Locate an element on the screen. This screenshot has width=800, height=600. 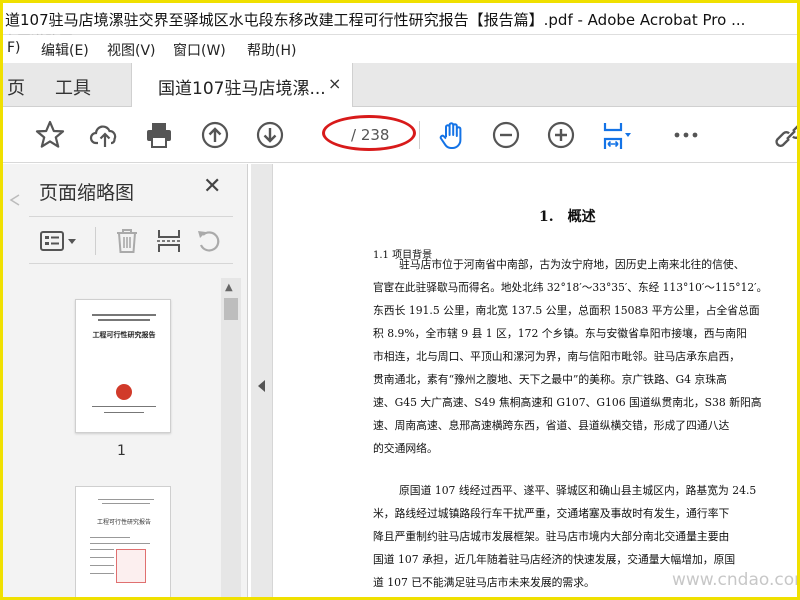
thumbnail-scrollbar: ▲ is located at coordinates (231, 437).